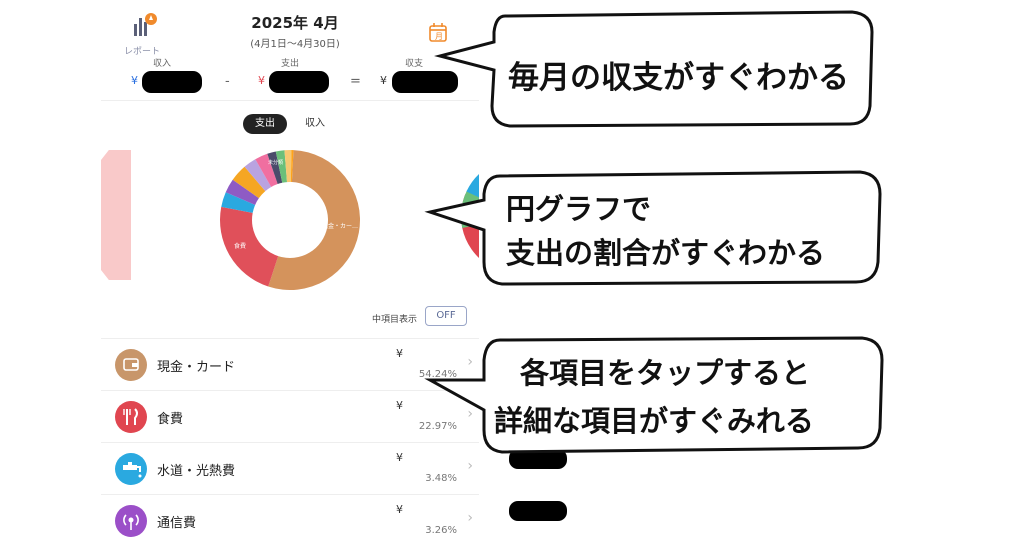 The height and width of the screenshot is (547, 1024). What do you see at coordinates (666, 253) in the screenshot?
I see `callout-text-2b: 支出の割合がすぐわかる` at bounding box center [666, 253].